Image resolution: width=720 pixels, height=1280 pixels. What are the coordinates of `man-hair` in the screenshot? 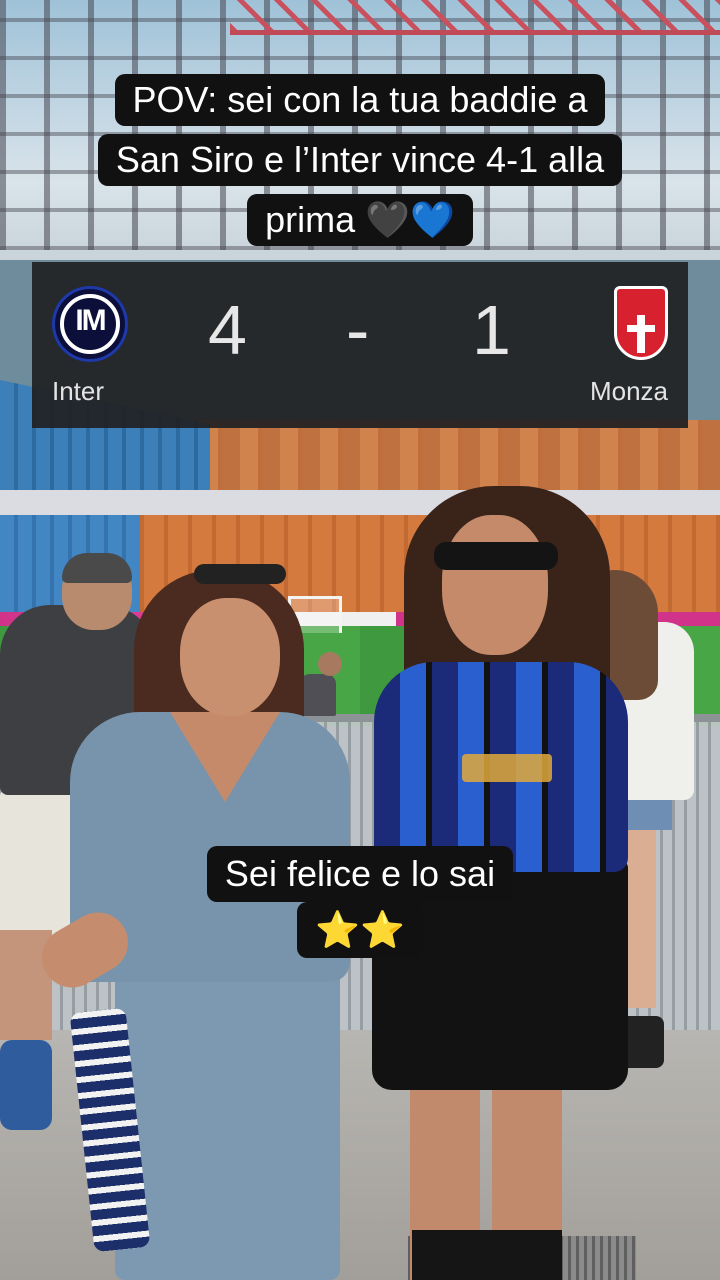 It's located at (97, 568).